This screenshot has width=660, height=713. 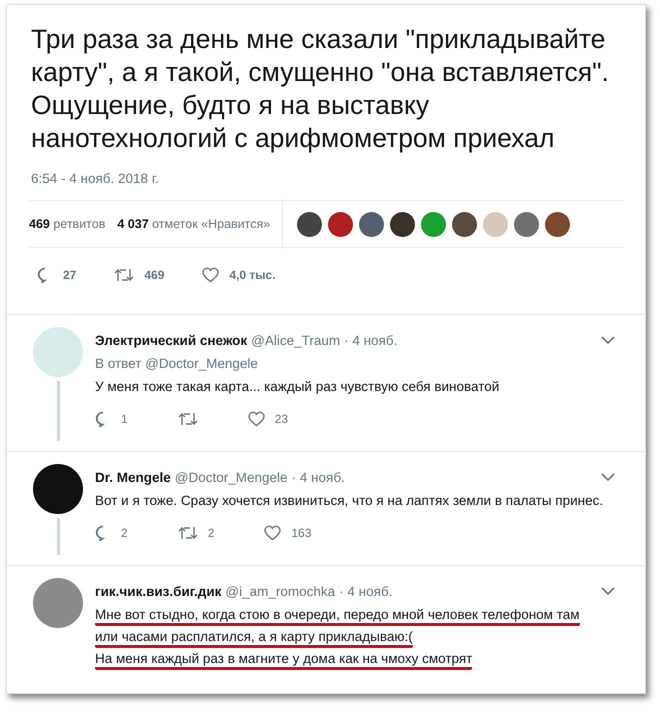 I want to click on user-name: гик.чик.виз.биг.дик, so click(x=158, y=591).